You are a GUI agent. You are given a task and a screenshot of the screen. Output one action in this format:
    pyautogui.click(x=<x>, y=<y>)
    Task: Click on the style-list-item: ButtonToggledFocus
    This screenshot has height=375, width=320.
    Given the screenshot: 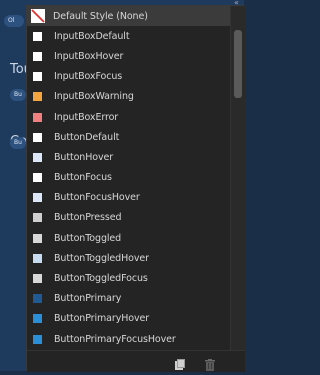 What is the action you would take?
    pyautogui.click(x=128, y=278)
    